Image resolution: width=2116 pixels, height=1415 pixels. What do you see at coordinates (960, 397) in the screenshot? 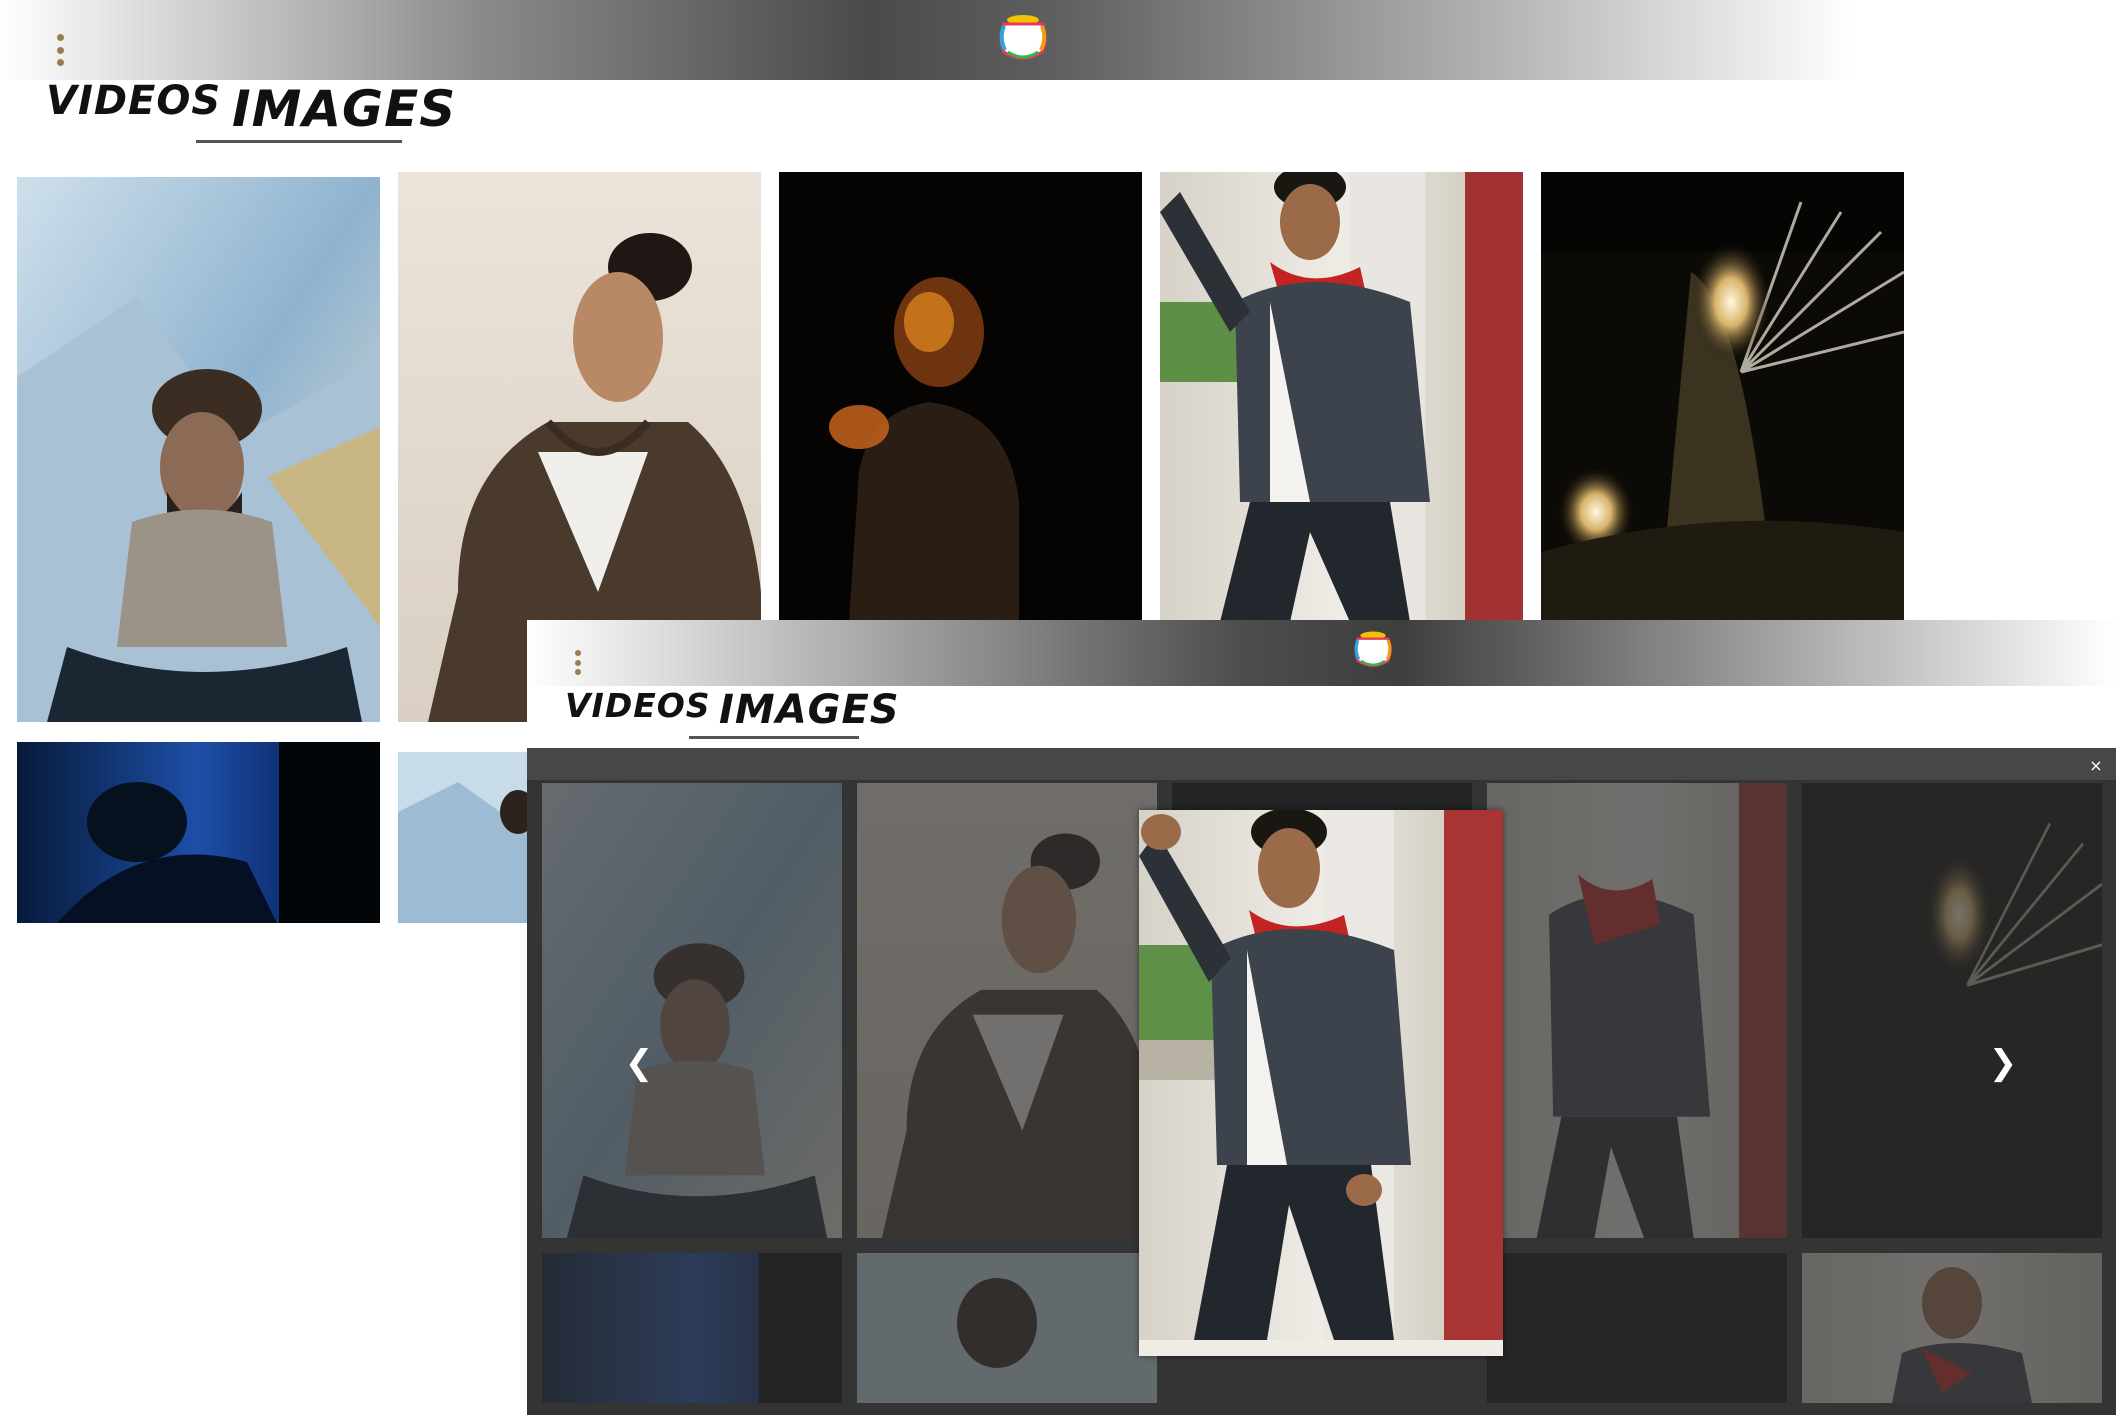
I see `gallery-thumb-dark-figure` at bounding box center [960, 397].